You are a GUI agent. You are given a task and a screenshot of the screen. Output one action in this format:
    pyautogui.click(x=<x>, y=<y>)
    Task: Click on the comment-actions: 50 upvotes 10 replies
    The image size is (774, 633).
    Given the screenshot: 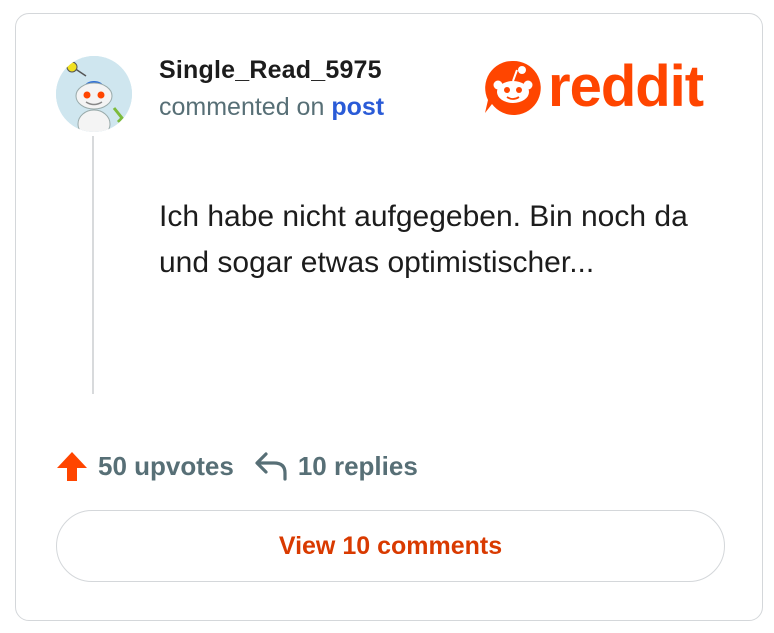 What is the action you would take?
    pyautogui.click(x=237, y=466)
    